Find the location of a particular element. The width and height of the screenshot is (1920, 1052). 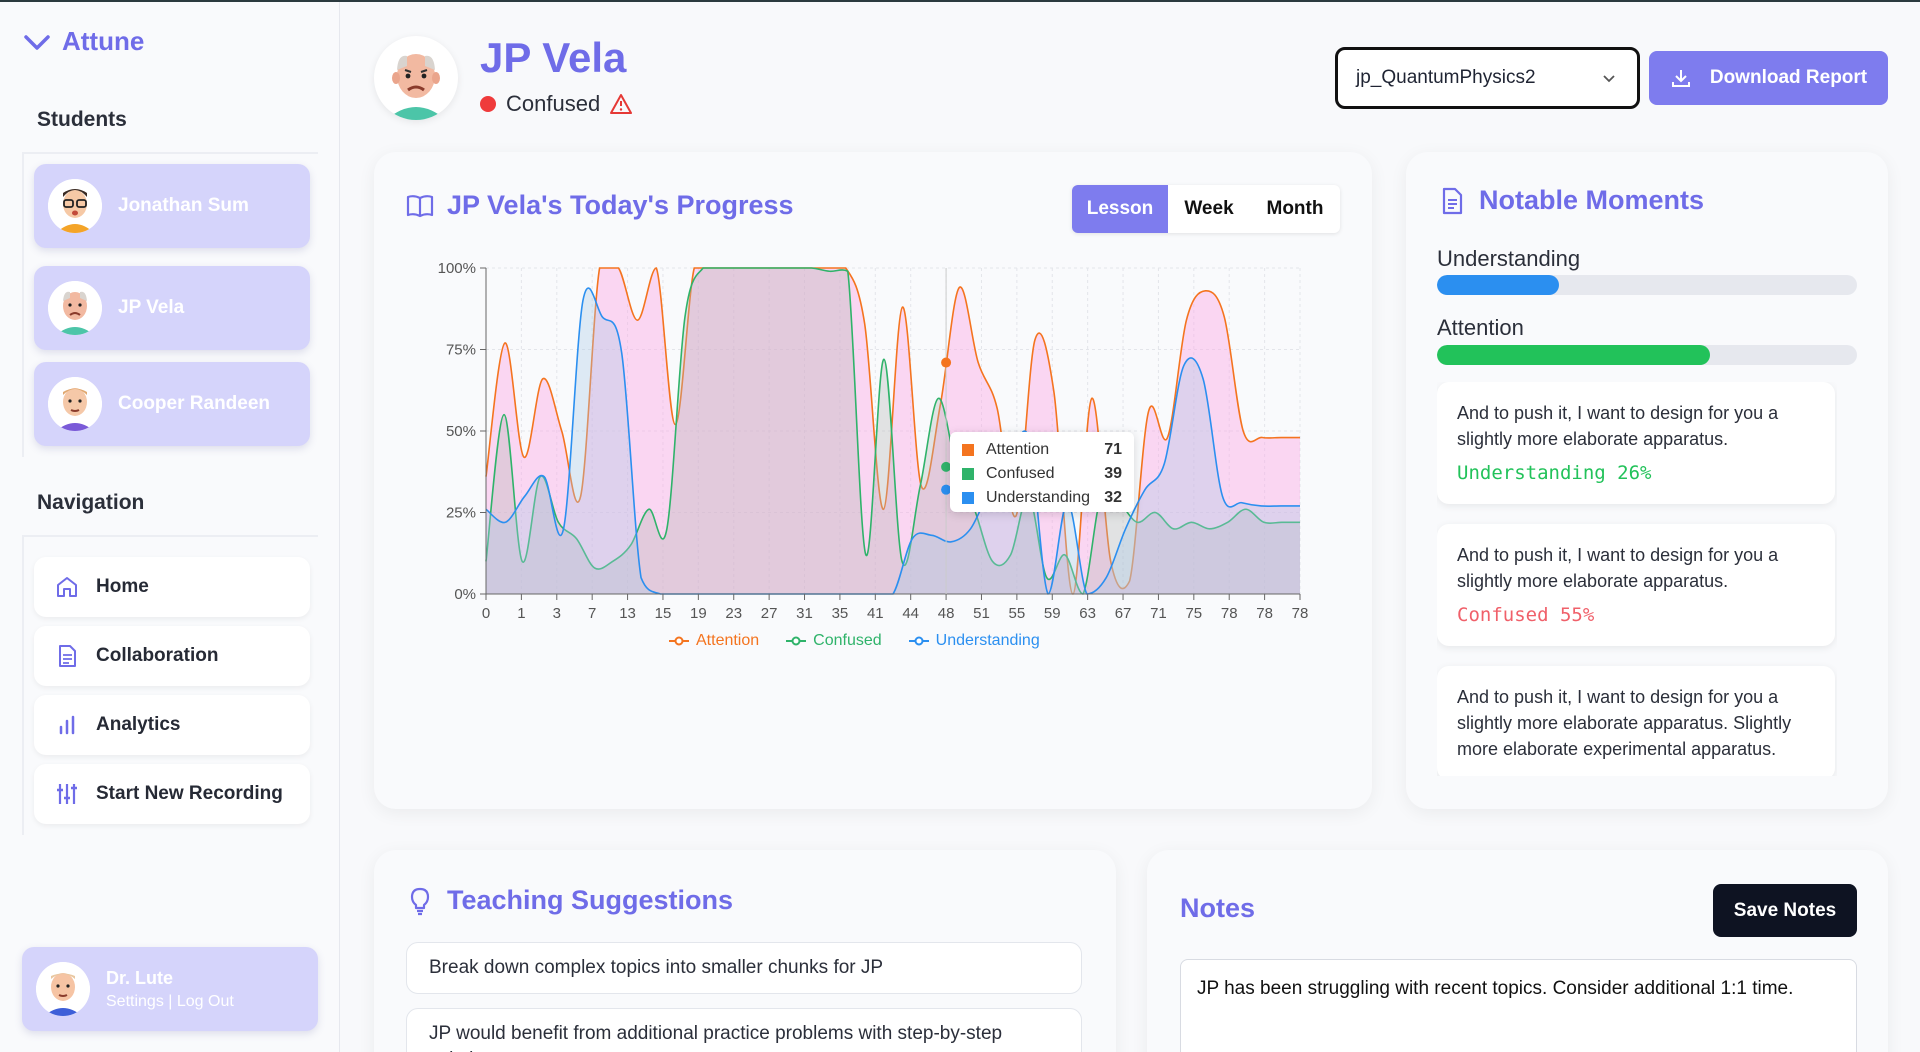

notes-title: Notes is located at coordinates (1217, 908).